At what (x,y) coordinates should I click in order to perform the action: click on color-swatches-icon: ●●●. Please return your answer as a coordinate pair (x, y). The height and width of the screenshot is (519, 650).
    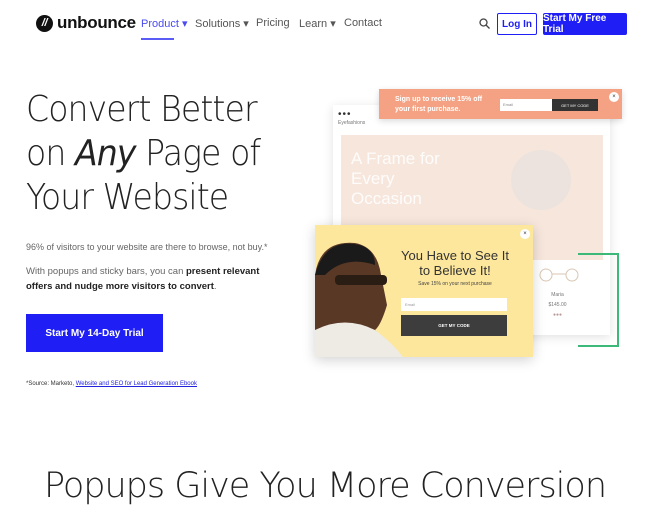
    Looking at the image, I should click on (557, 315).